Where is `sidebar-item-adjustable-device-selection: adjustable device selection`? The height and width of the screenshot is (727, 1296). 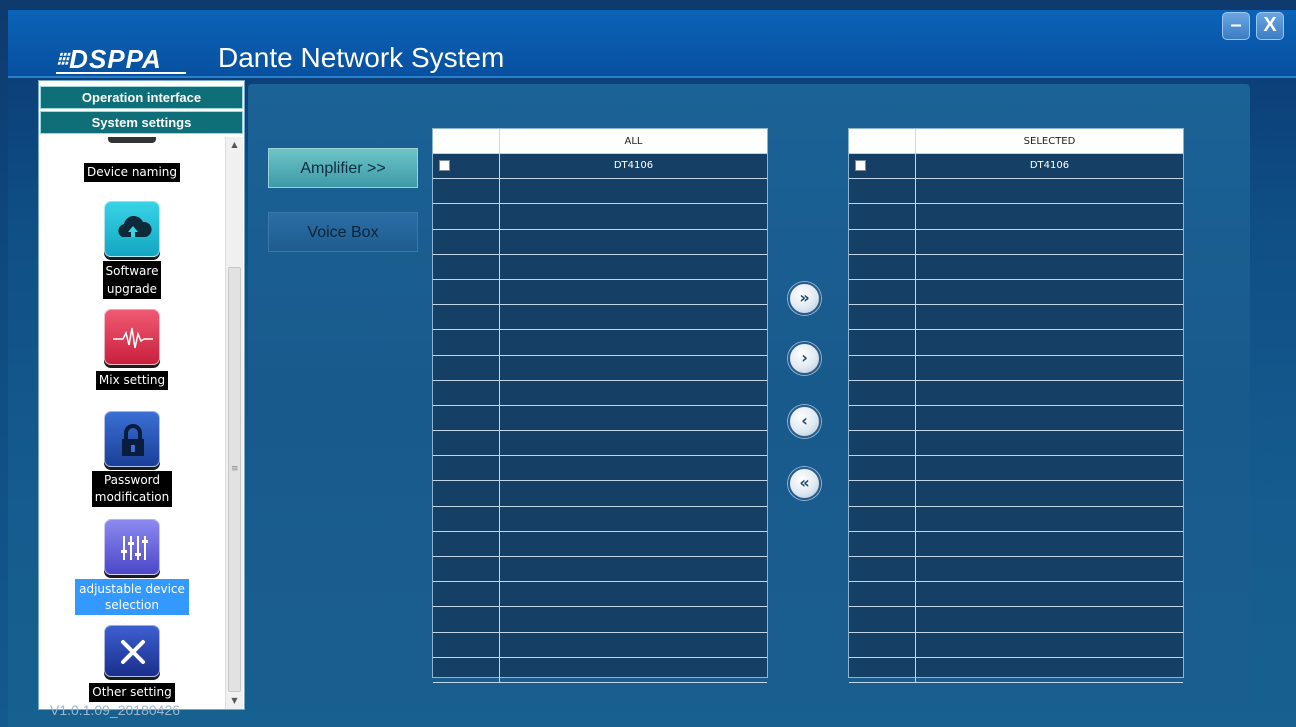 sidebar-item-adjustable-device-selection: adjustable device selection is located at coordinates (132, 567).